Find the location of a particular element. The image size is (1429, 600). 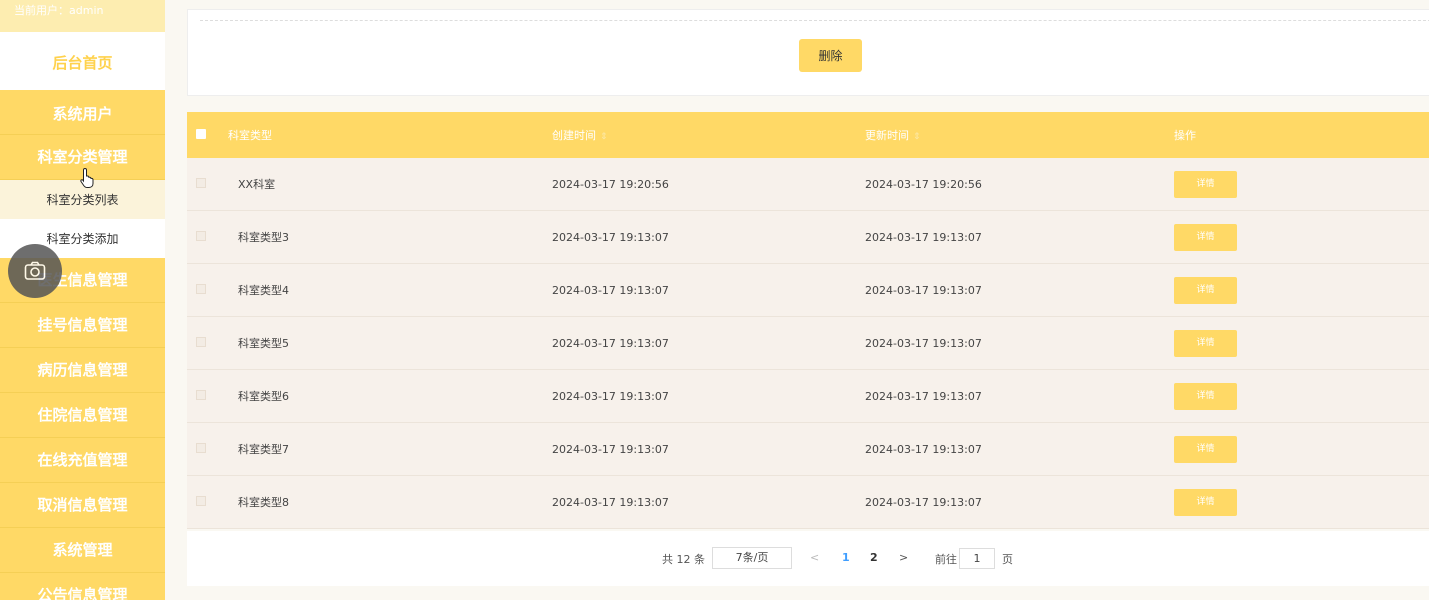

column-header-operation: 操作 is located at coordinates (1185, 135).